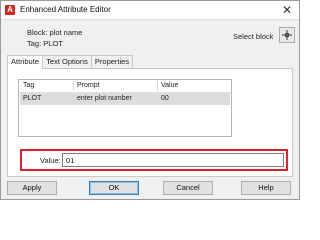  What do you see at coordinates (114, 188) in the screenshot?
I see `ok-button: OK` at bounding box center [114, 188].